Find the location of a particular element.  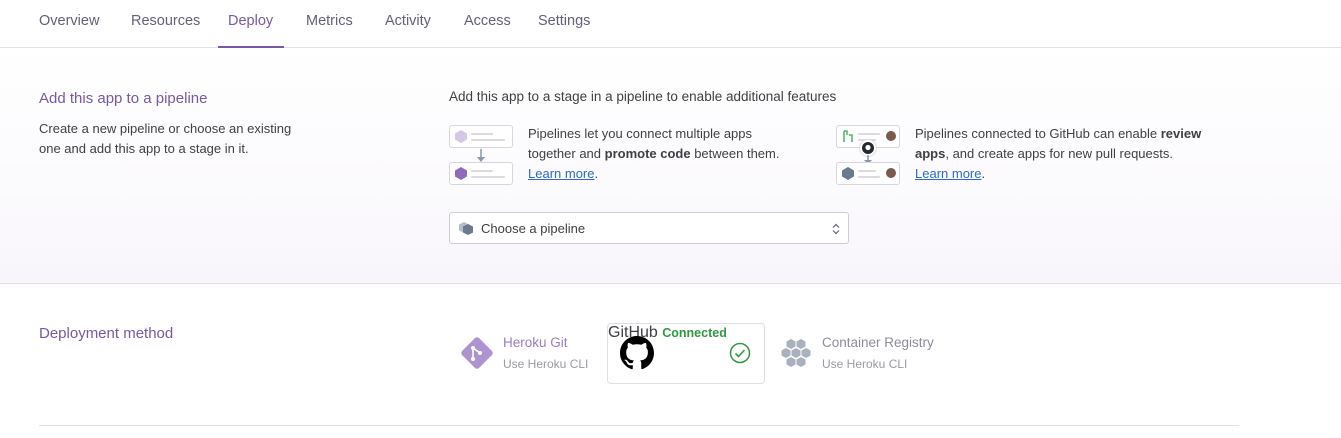

deploy-method-github: GitHub Connected is located at coordinates (686, 353).